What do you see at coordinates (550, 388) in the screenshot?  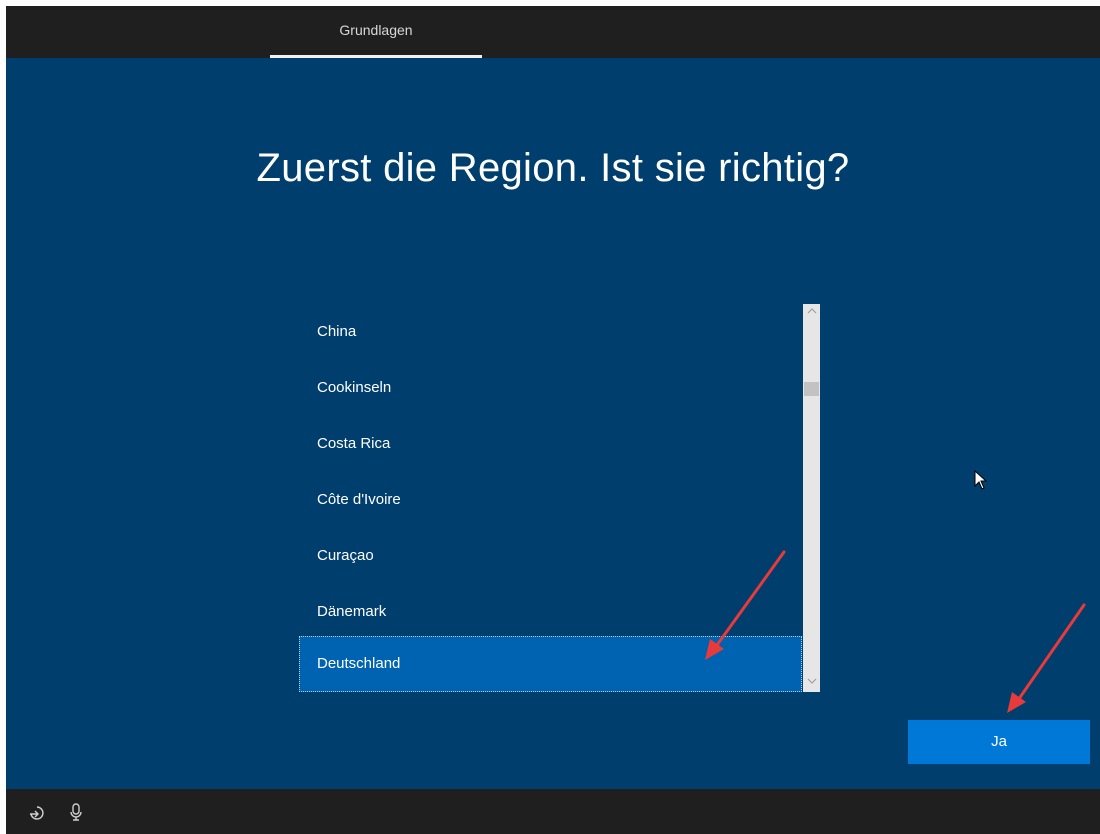 I see `region-option-cookinseln: Cookinseln` at bounding box center [550, 388].